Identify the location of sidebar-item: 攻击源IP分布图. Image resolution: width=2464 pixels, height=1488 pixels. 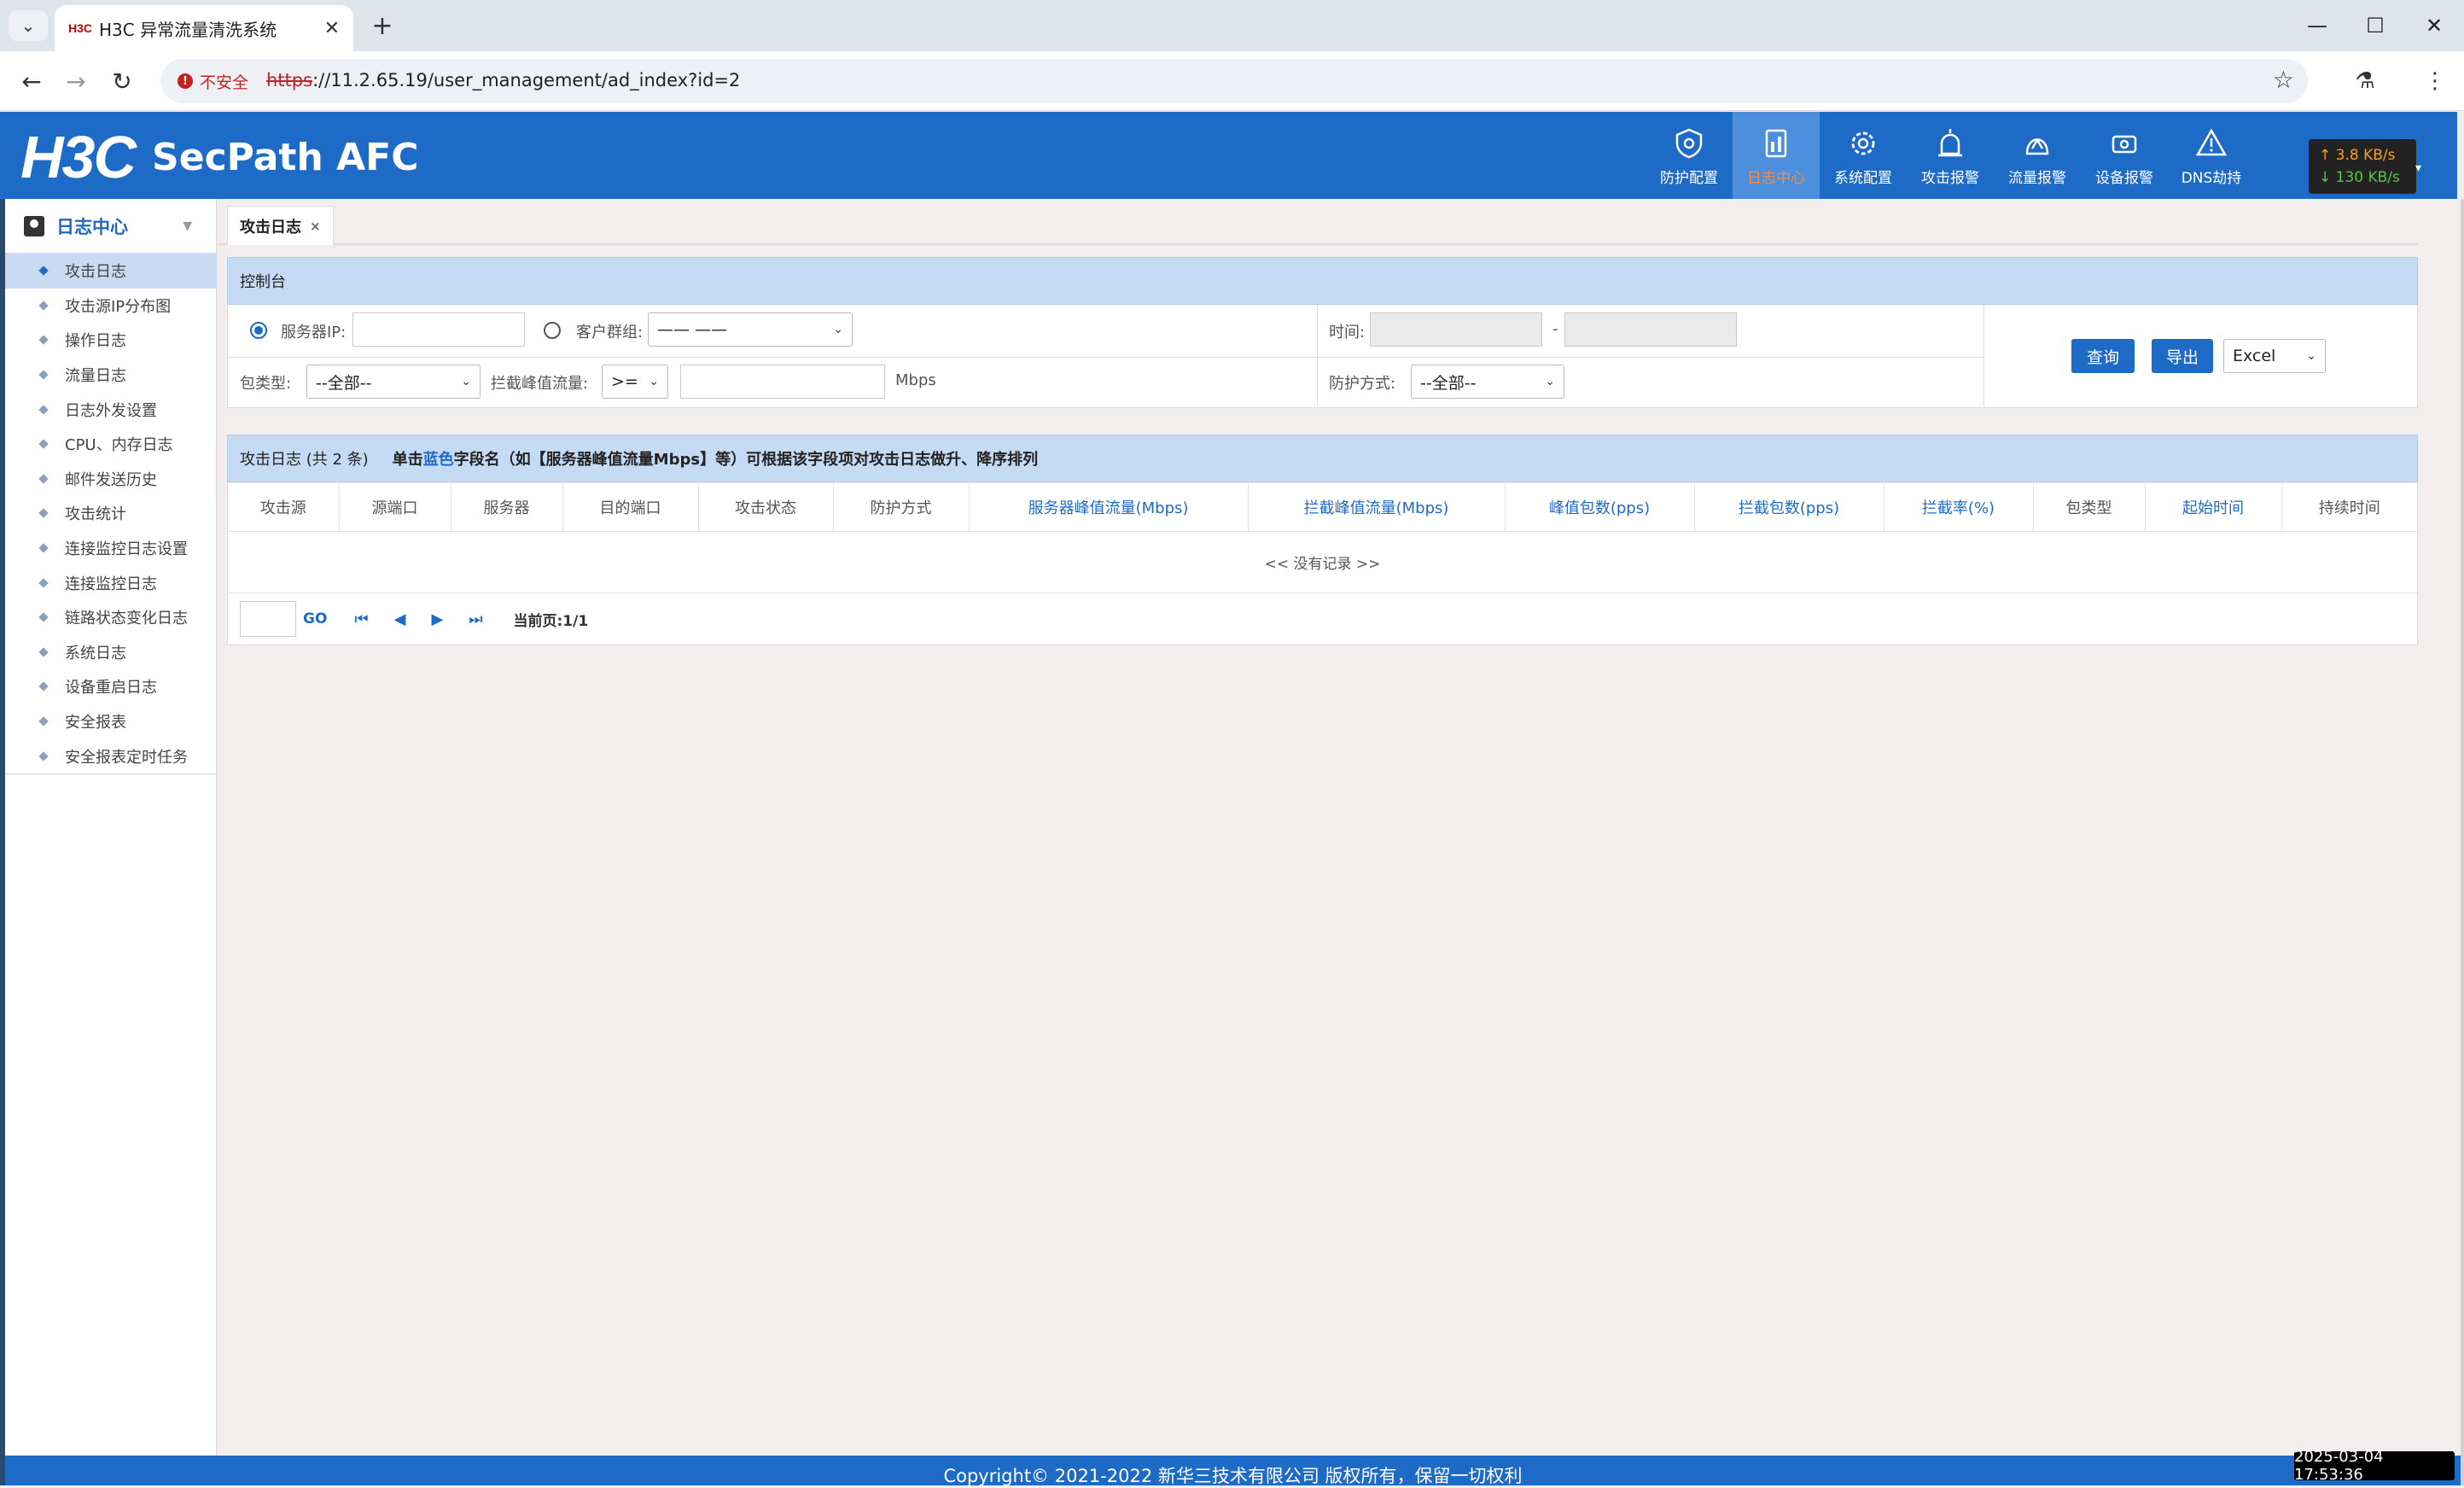
(110, 306).